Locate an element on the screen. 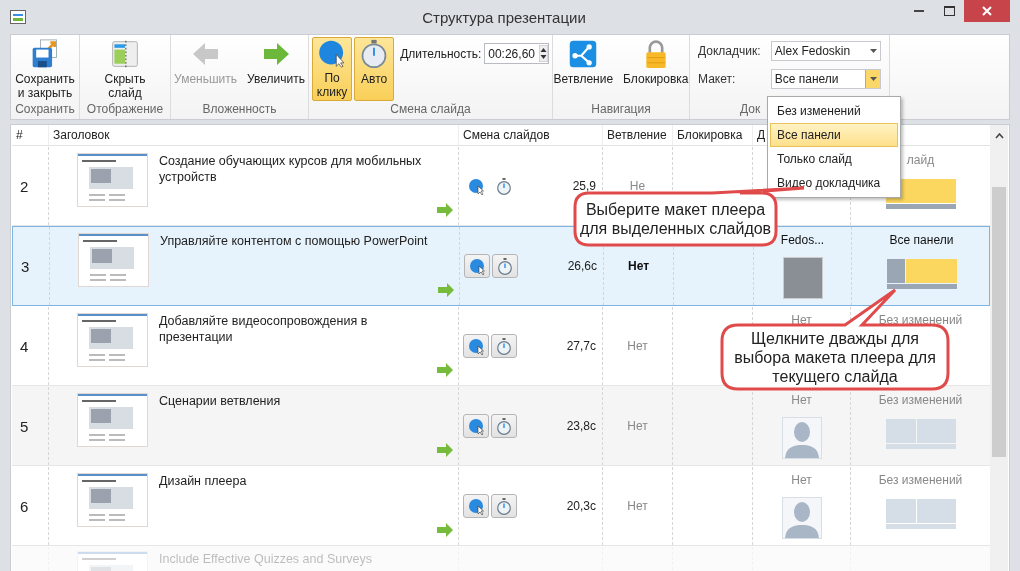  ribbon-button: Авто is located at coordinates (374, 69).